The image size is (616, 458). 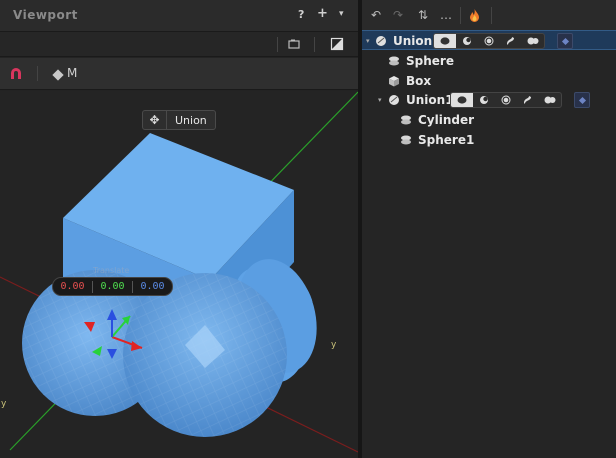 What do you see at coordinates (430, 100) in the screenshot?
I see `node-label: Union1` at bounding box center [430, 100].